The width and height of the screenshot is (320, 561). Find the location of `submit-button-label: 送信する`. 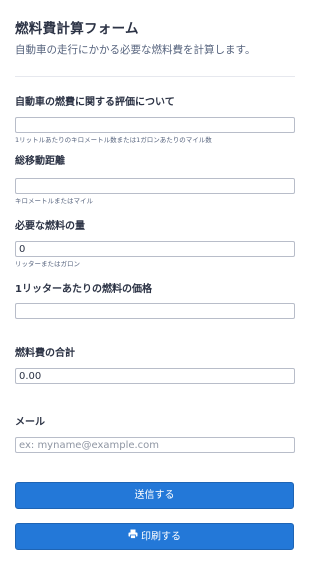

submit-button-label: 送信する is located at coordinates (154, 495).